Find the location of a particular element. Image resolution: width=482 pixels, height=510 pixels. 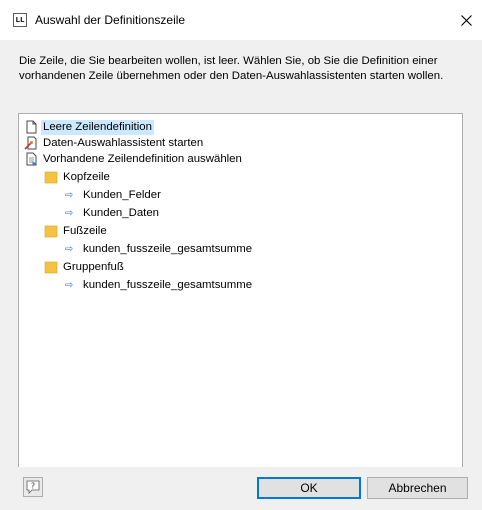

help-icon: ? is located at coordinates (33, 487).